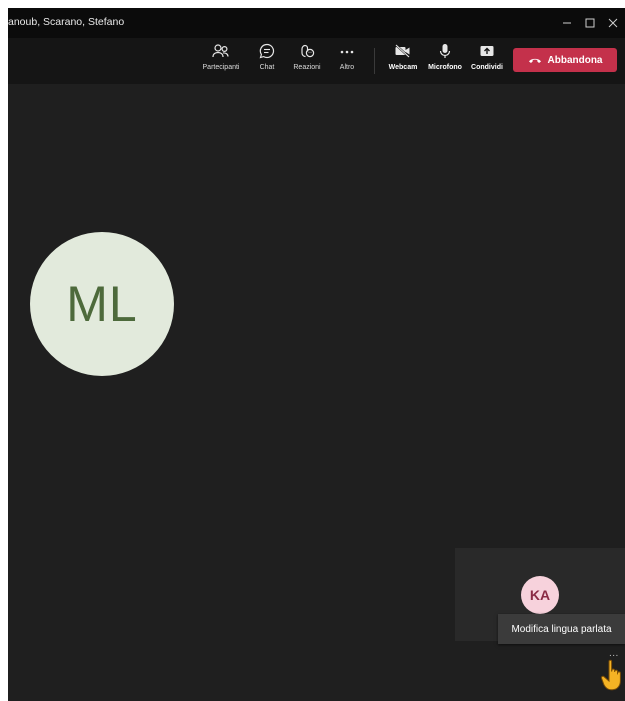  I want to click on maximize-icon, so click(590, 23).